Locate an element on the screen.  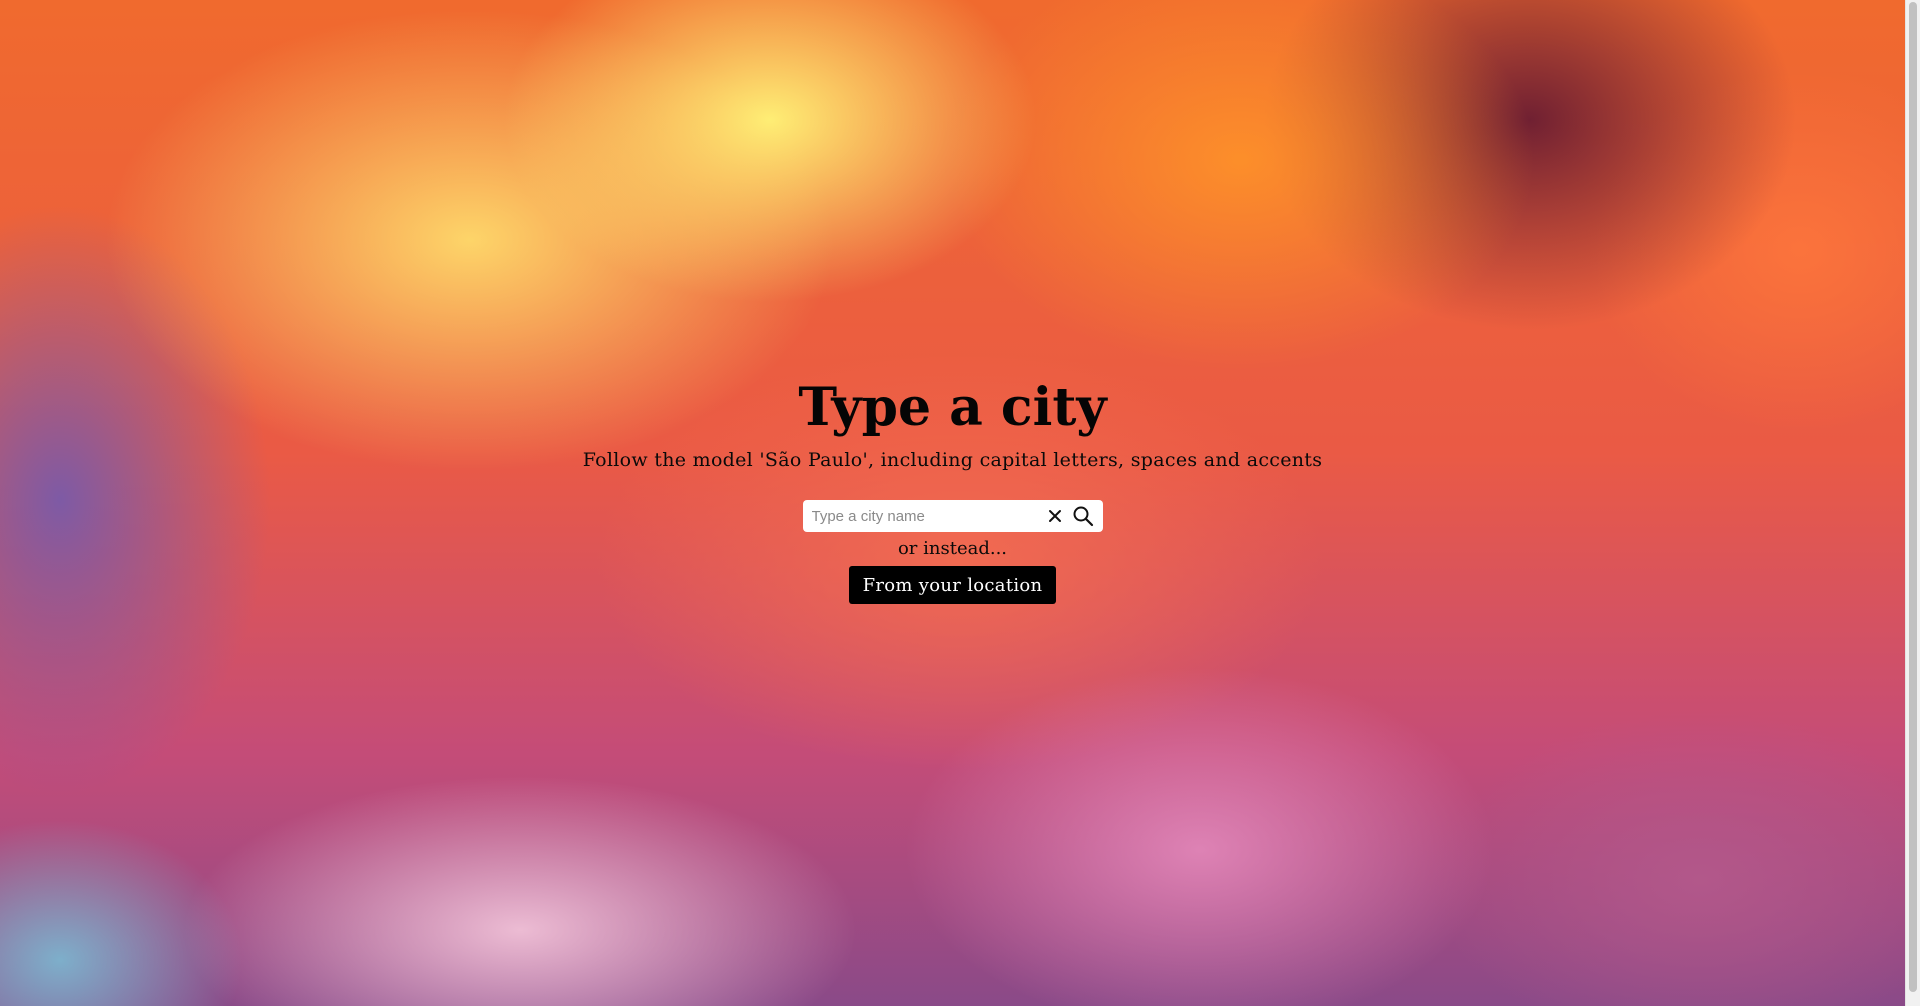
vertical-scrollbar is located at coordinates (1912, 503).